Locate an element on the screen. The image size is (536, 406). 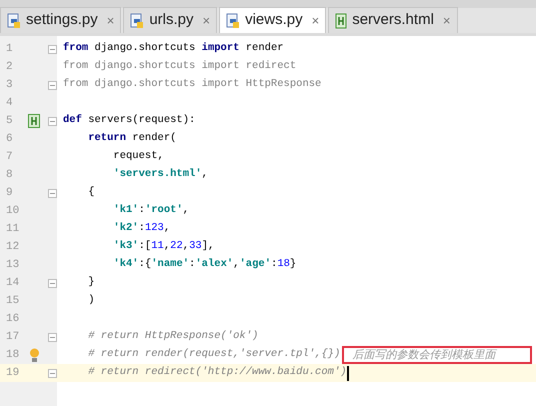
line-number: 13 is located at coordinates (12, 265).